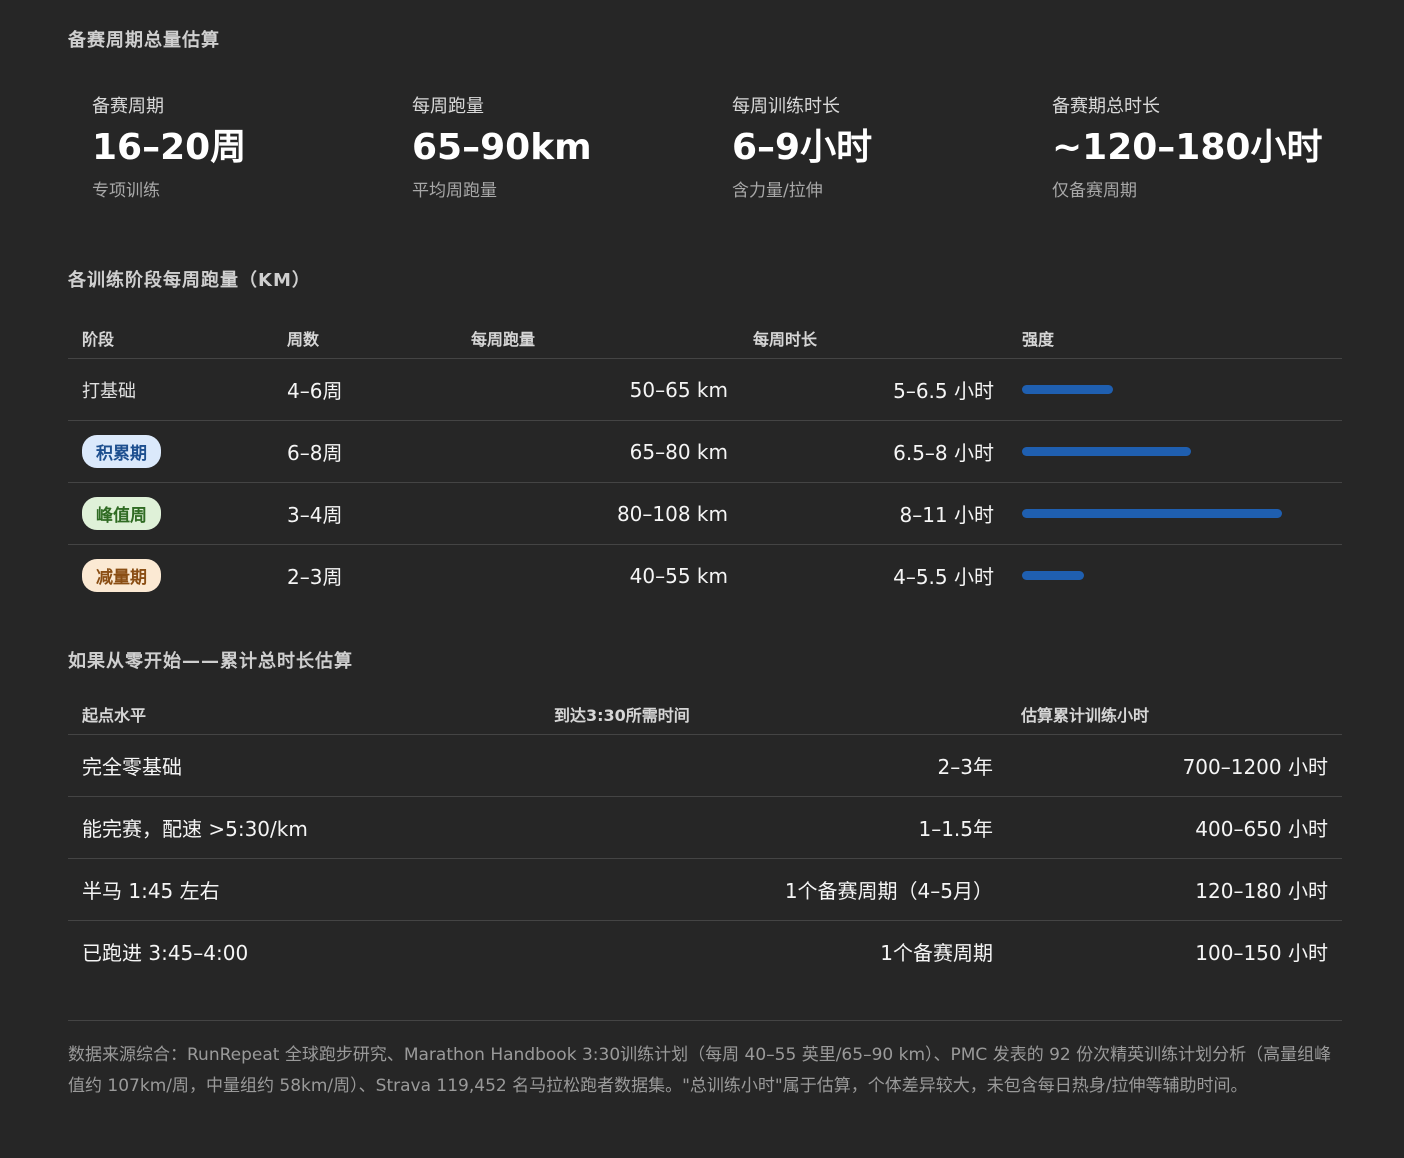  Describe the element at coordinates (151, 891) in the screenshot. I see `level-cell: 半马 1:45 左右` at that location.